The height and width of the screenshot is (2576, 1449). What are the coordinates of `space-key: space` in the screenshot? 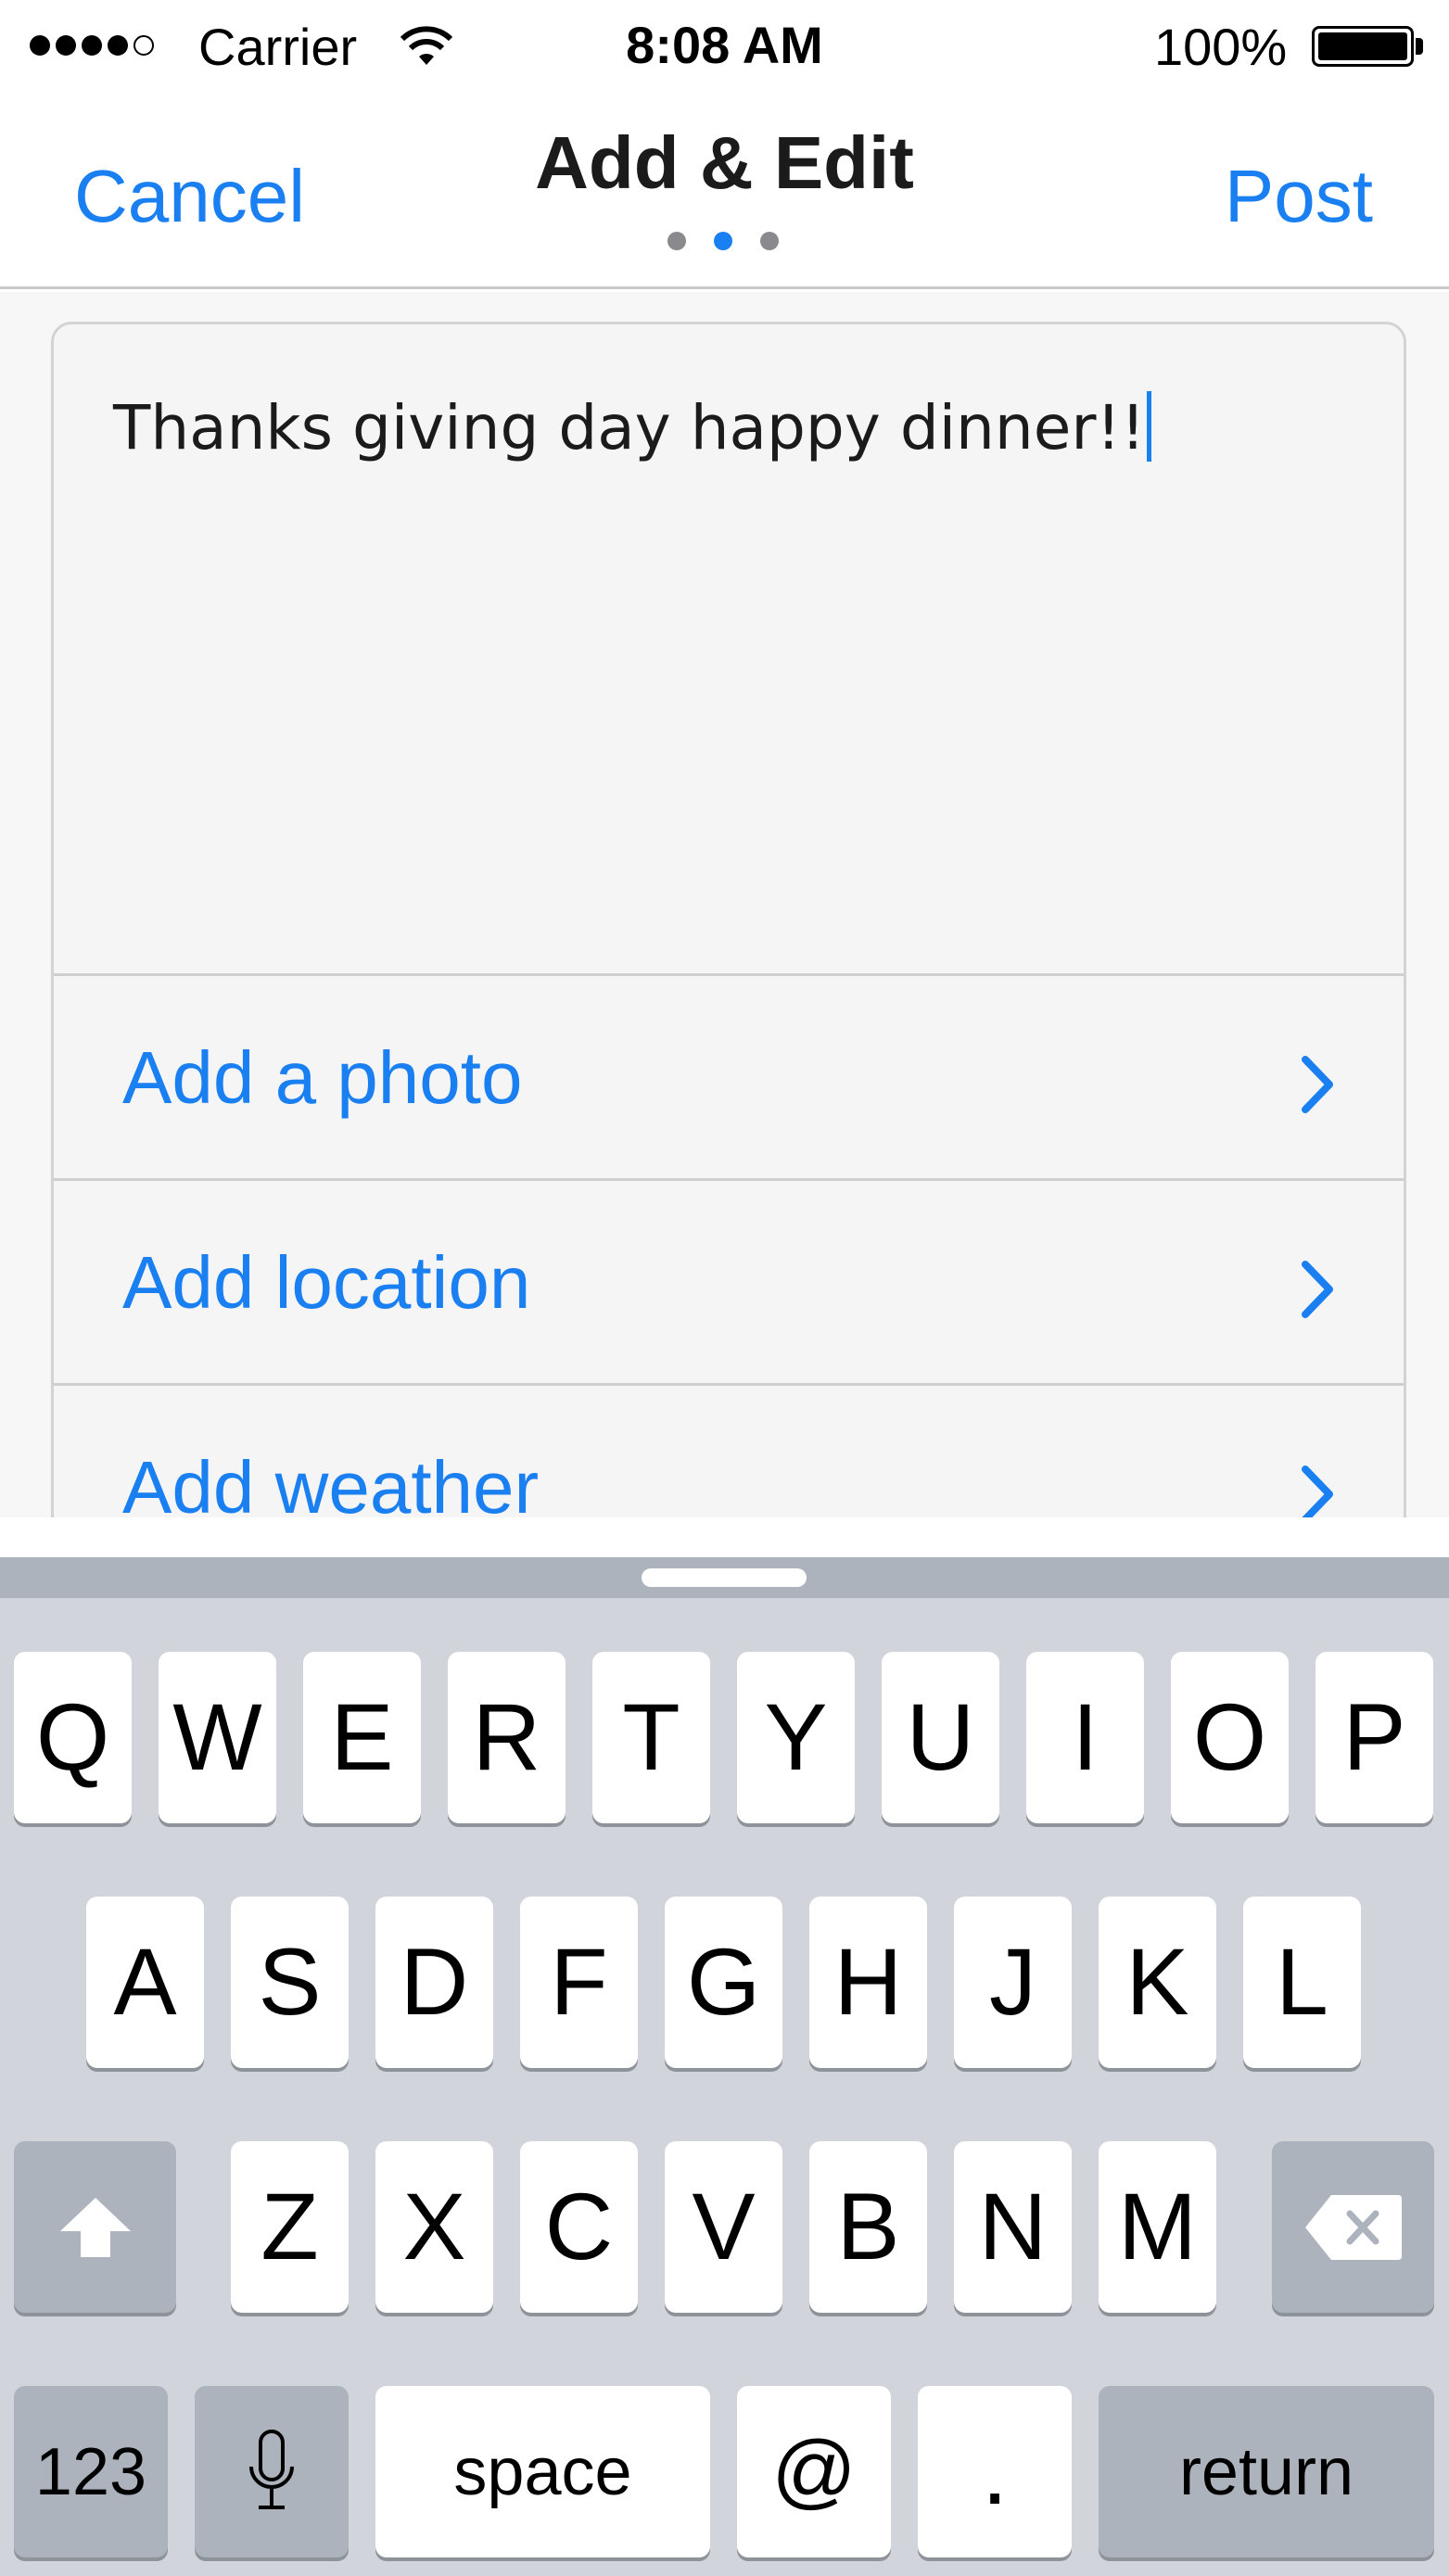 It's located at (542, 2471).